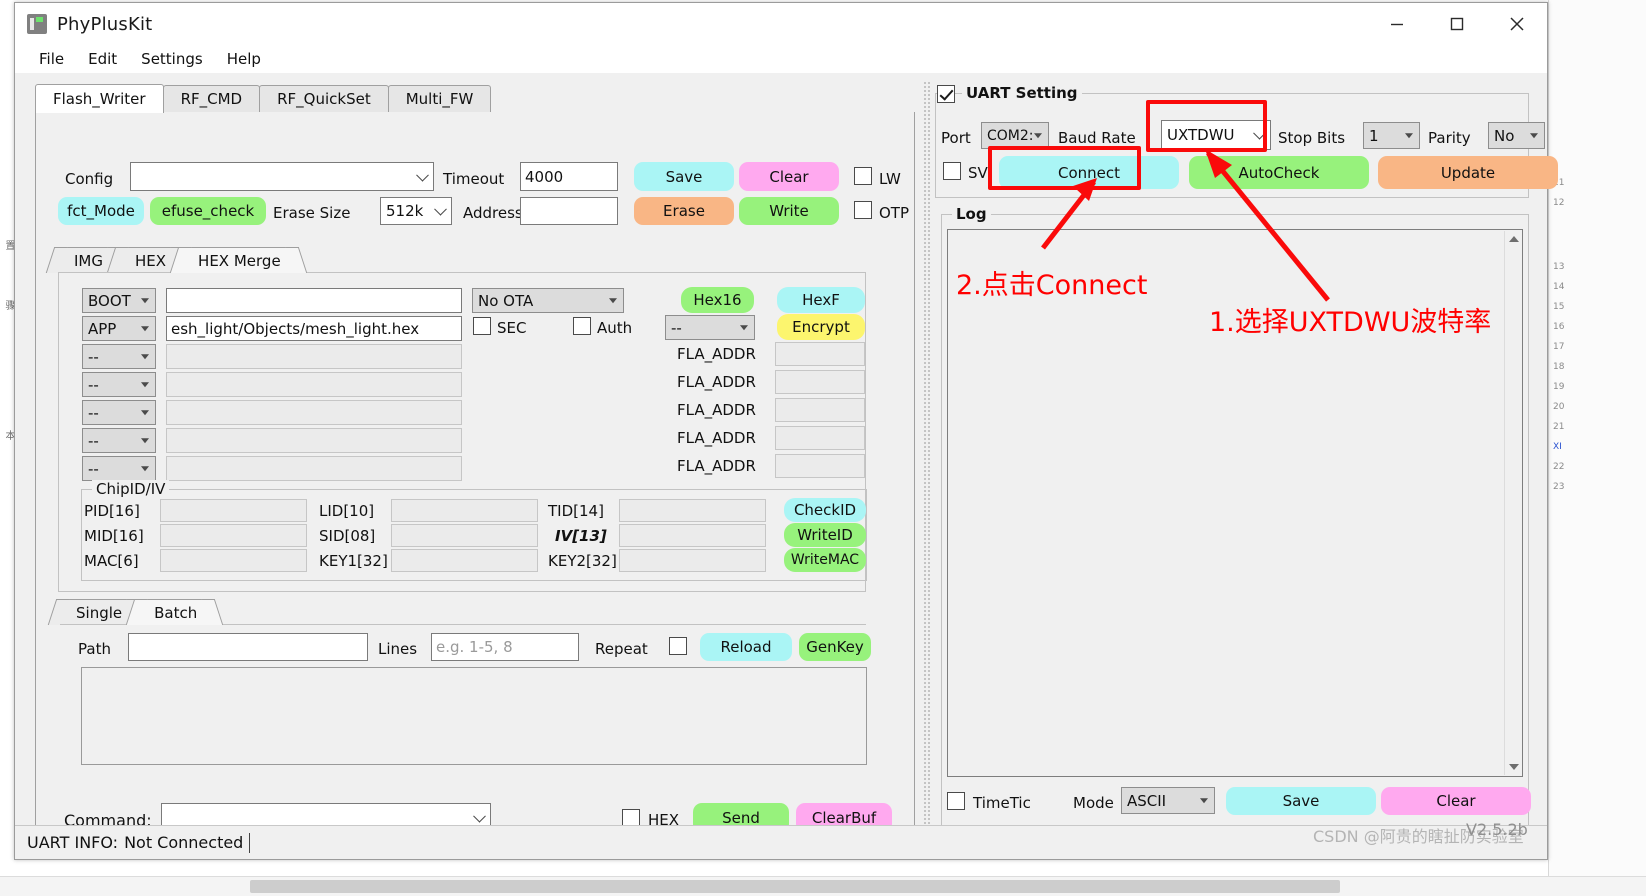 The width and height of the screenshot is (1646, 896). Describe the element at coordinates (716, 438) in the screenshot. I see `fla-addr-label: FLA_ADDR` at that location.